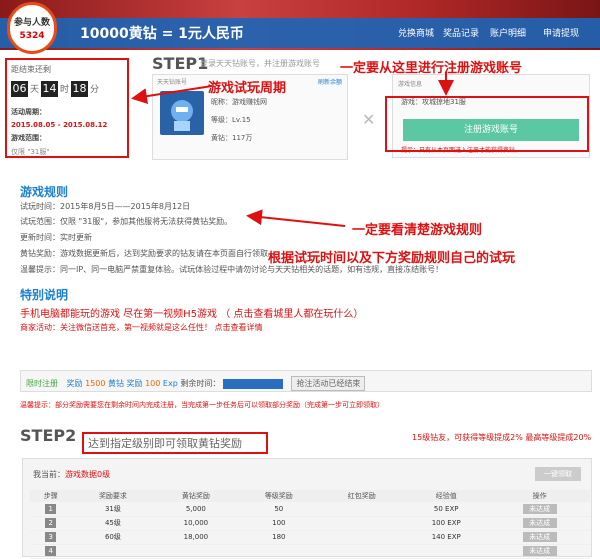 This screenshot has height=559, width=600. Describe the element at coordinates (200, 383) in the screenshot. I see `remaining-label: 剩余时间：` at that location.